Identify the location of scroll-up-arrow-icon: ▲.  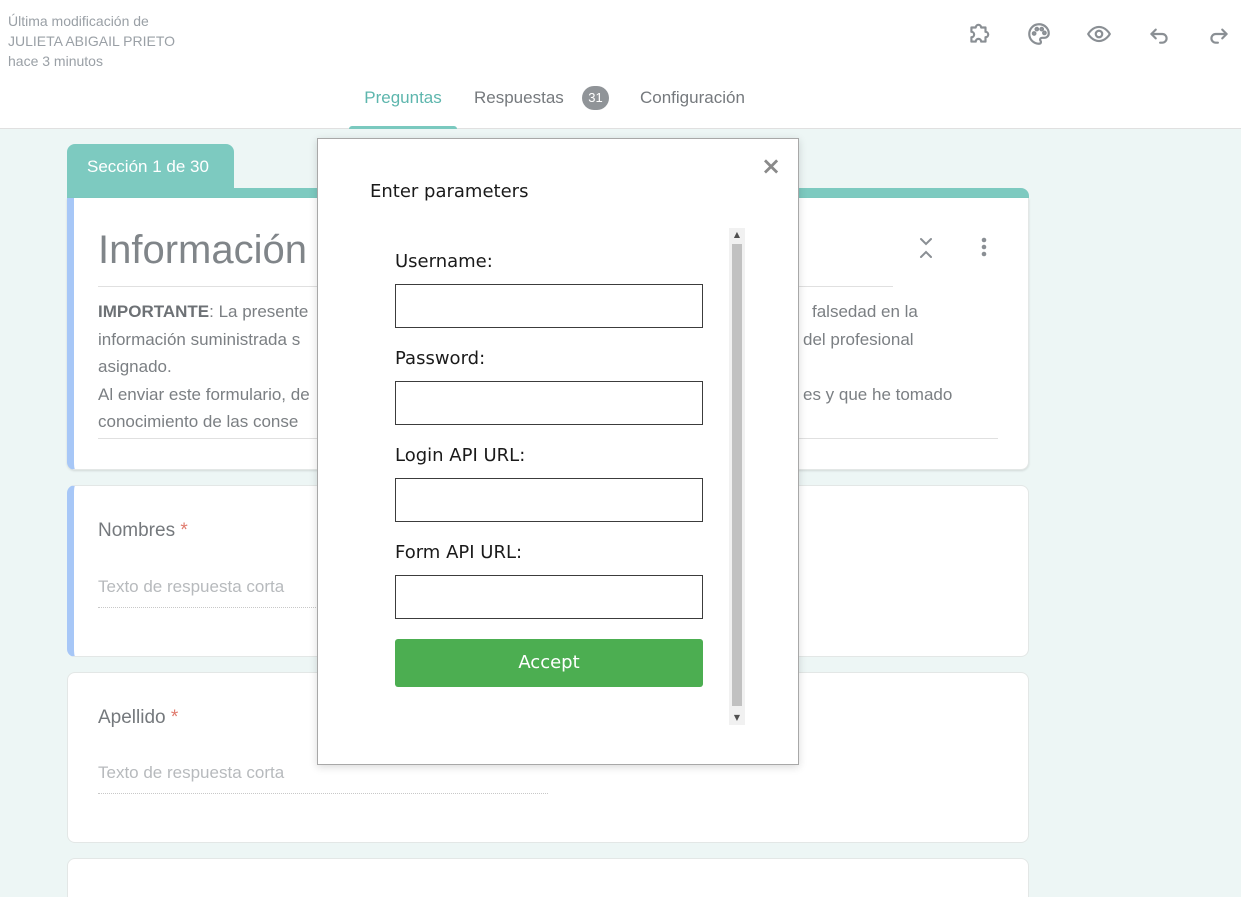
(737, 235).